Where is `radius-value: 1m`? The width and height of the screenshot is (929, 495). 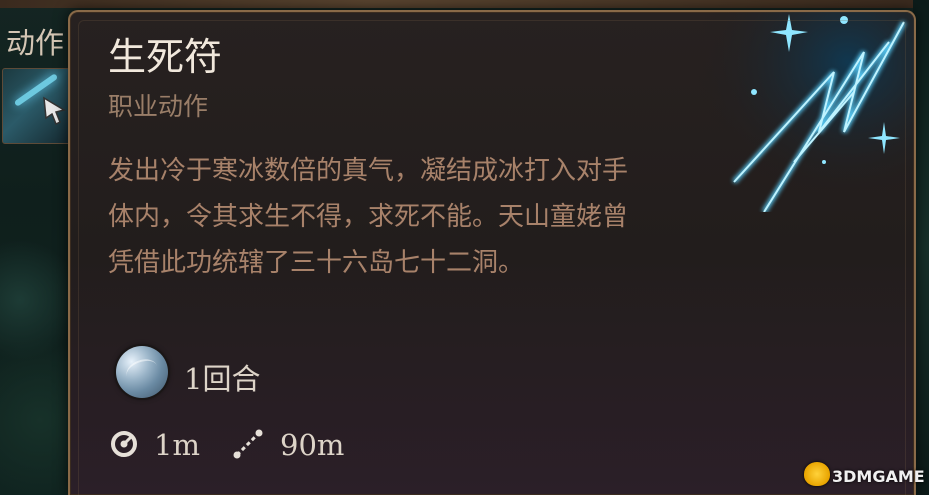 radius-value: 1m is located at coordinates (177, 445).